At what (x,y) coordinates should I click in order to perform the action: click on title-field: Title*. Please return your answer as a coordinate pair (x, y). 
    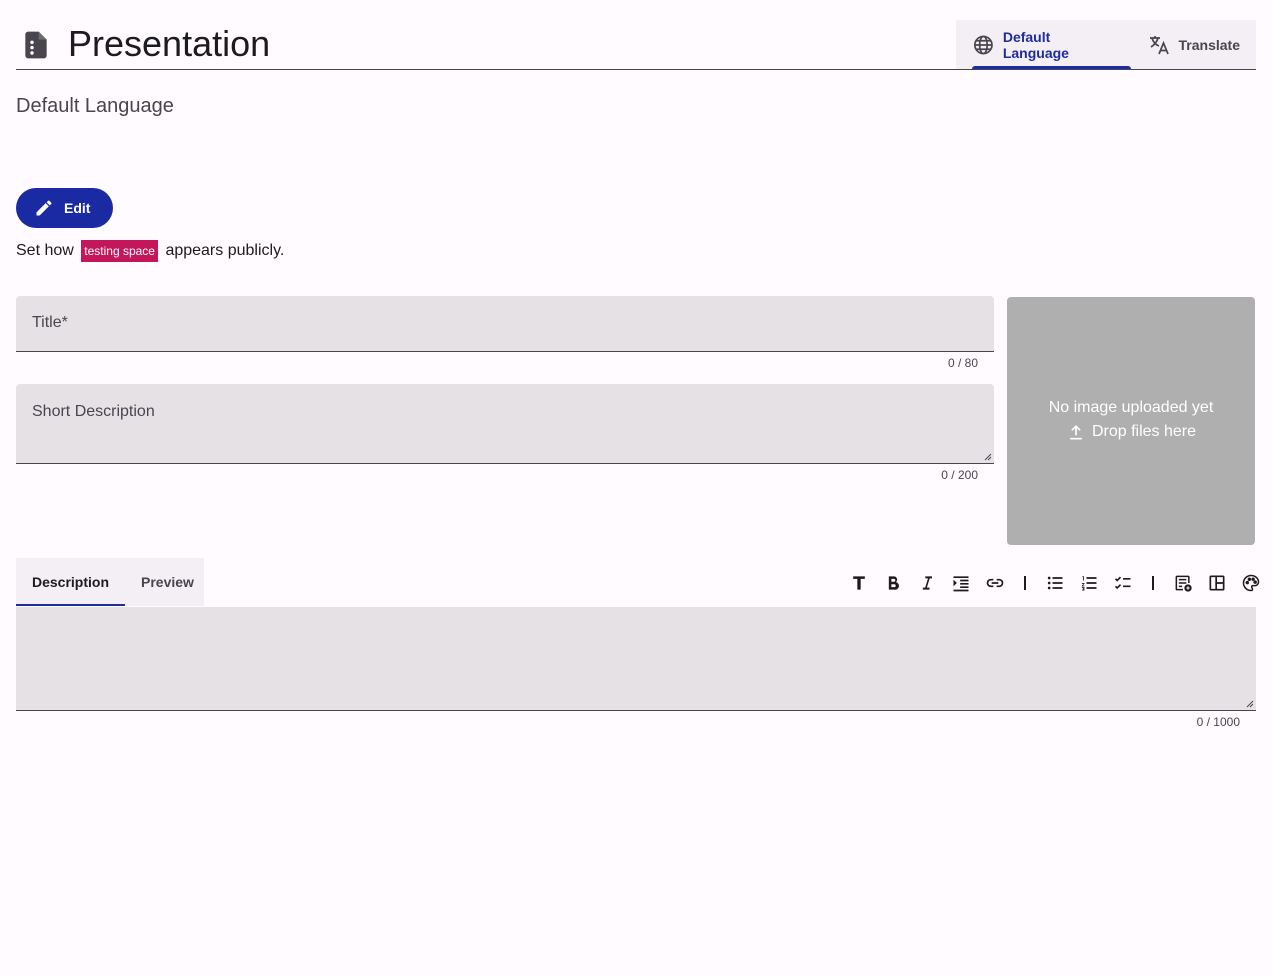
    Looking at the image, I should click on (505, 324).